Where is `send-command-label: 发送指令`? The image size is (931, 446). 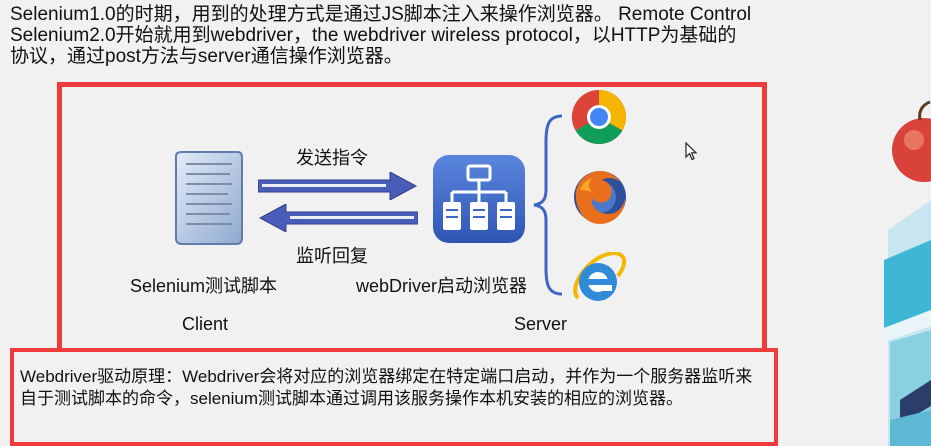 send-command-label: 发送指令 is located at coordinates (332, 158).